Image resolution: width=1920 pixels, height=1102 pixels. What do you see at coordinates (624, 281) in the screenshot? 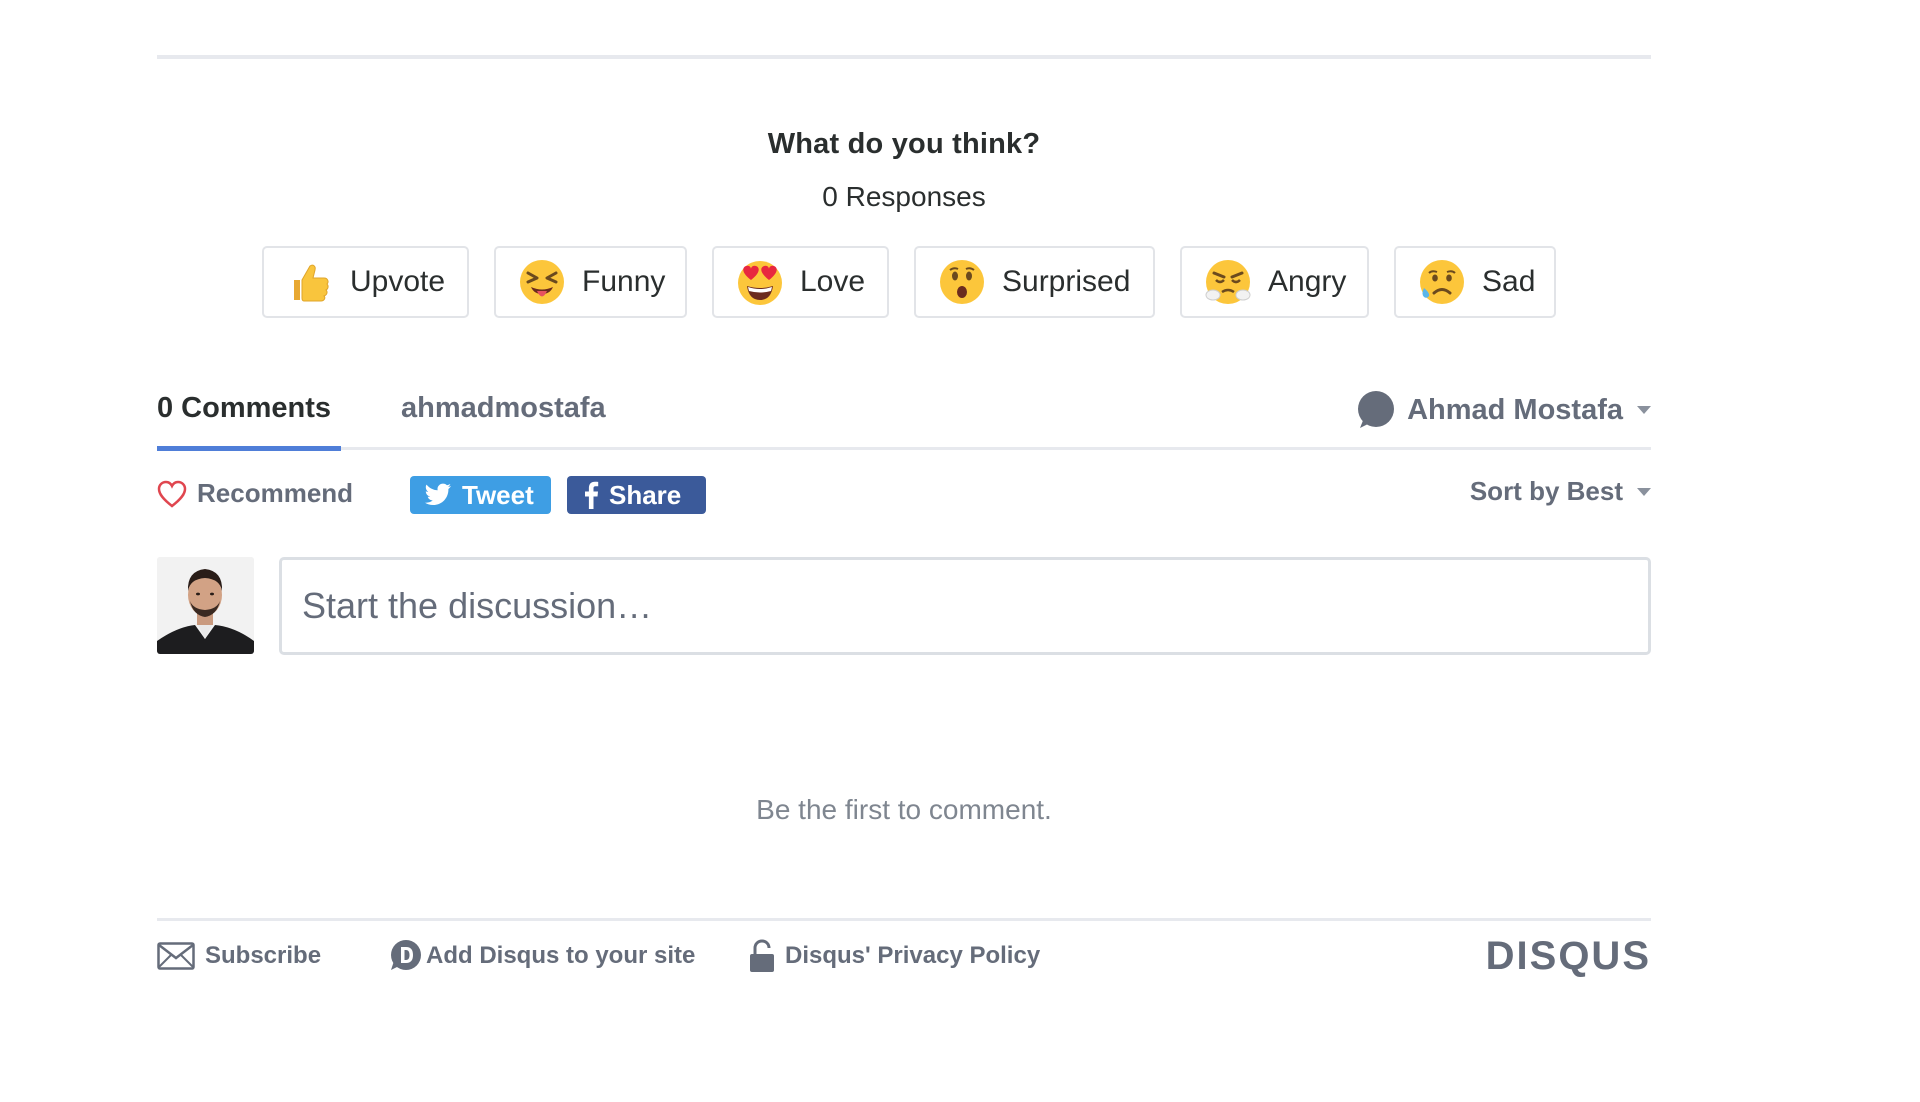
I see `reaction-label: Funny` at bounding box center [624, 281].